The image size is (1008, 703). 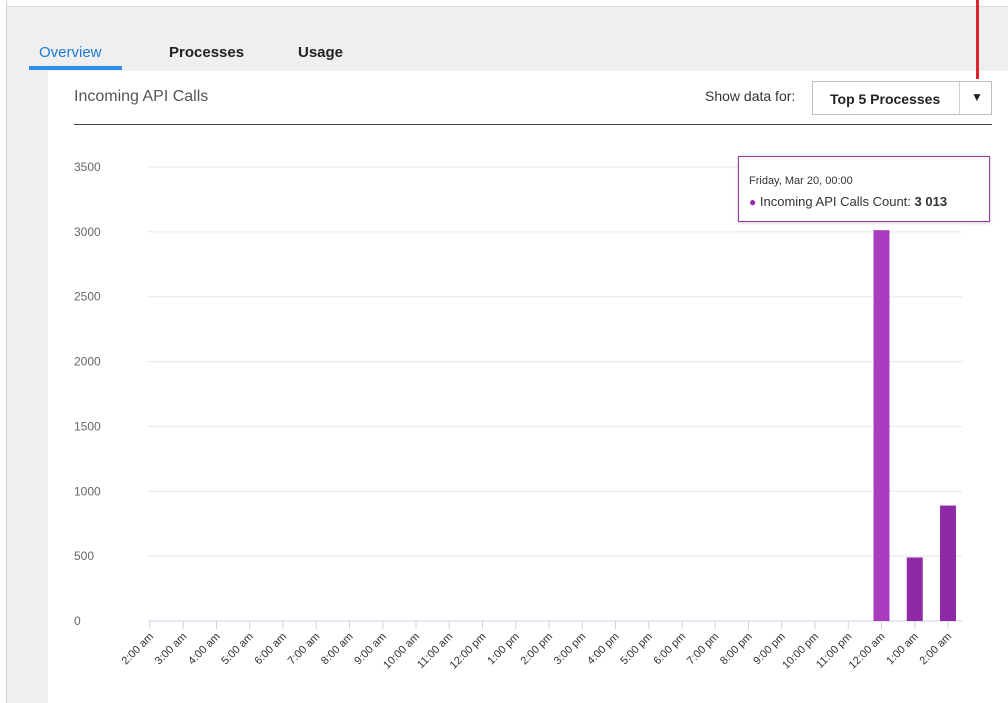 What do you see at coordinates (171, 649) in the screenshot?
I see `x-tick-label: 3:00 am` at bounding box center [171, 649].